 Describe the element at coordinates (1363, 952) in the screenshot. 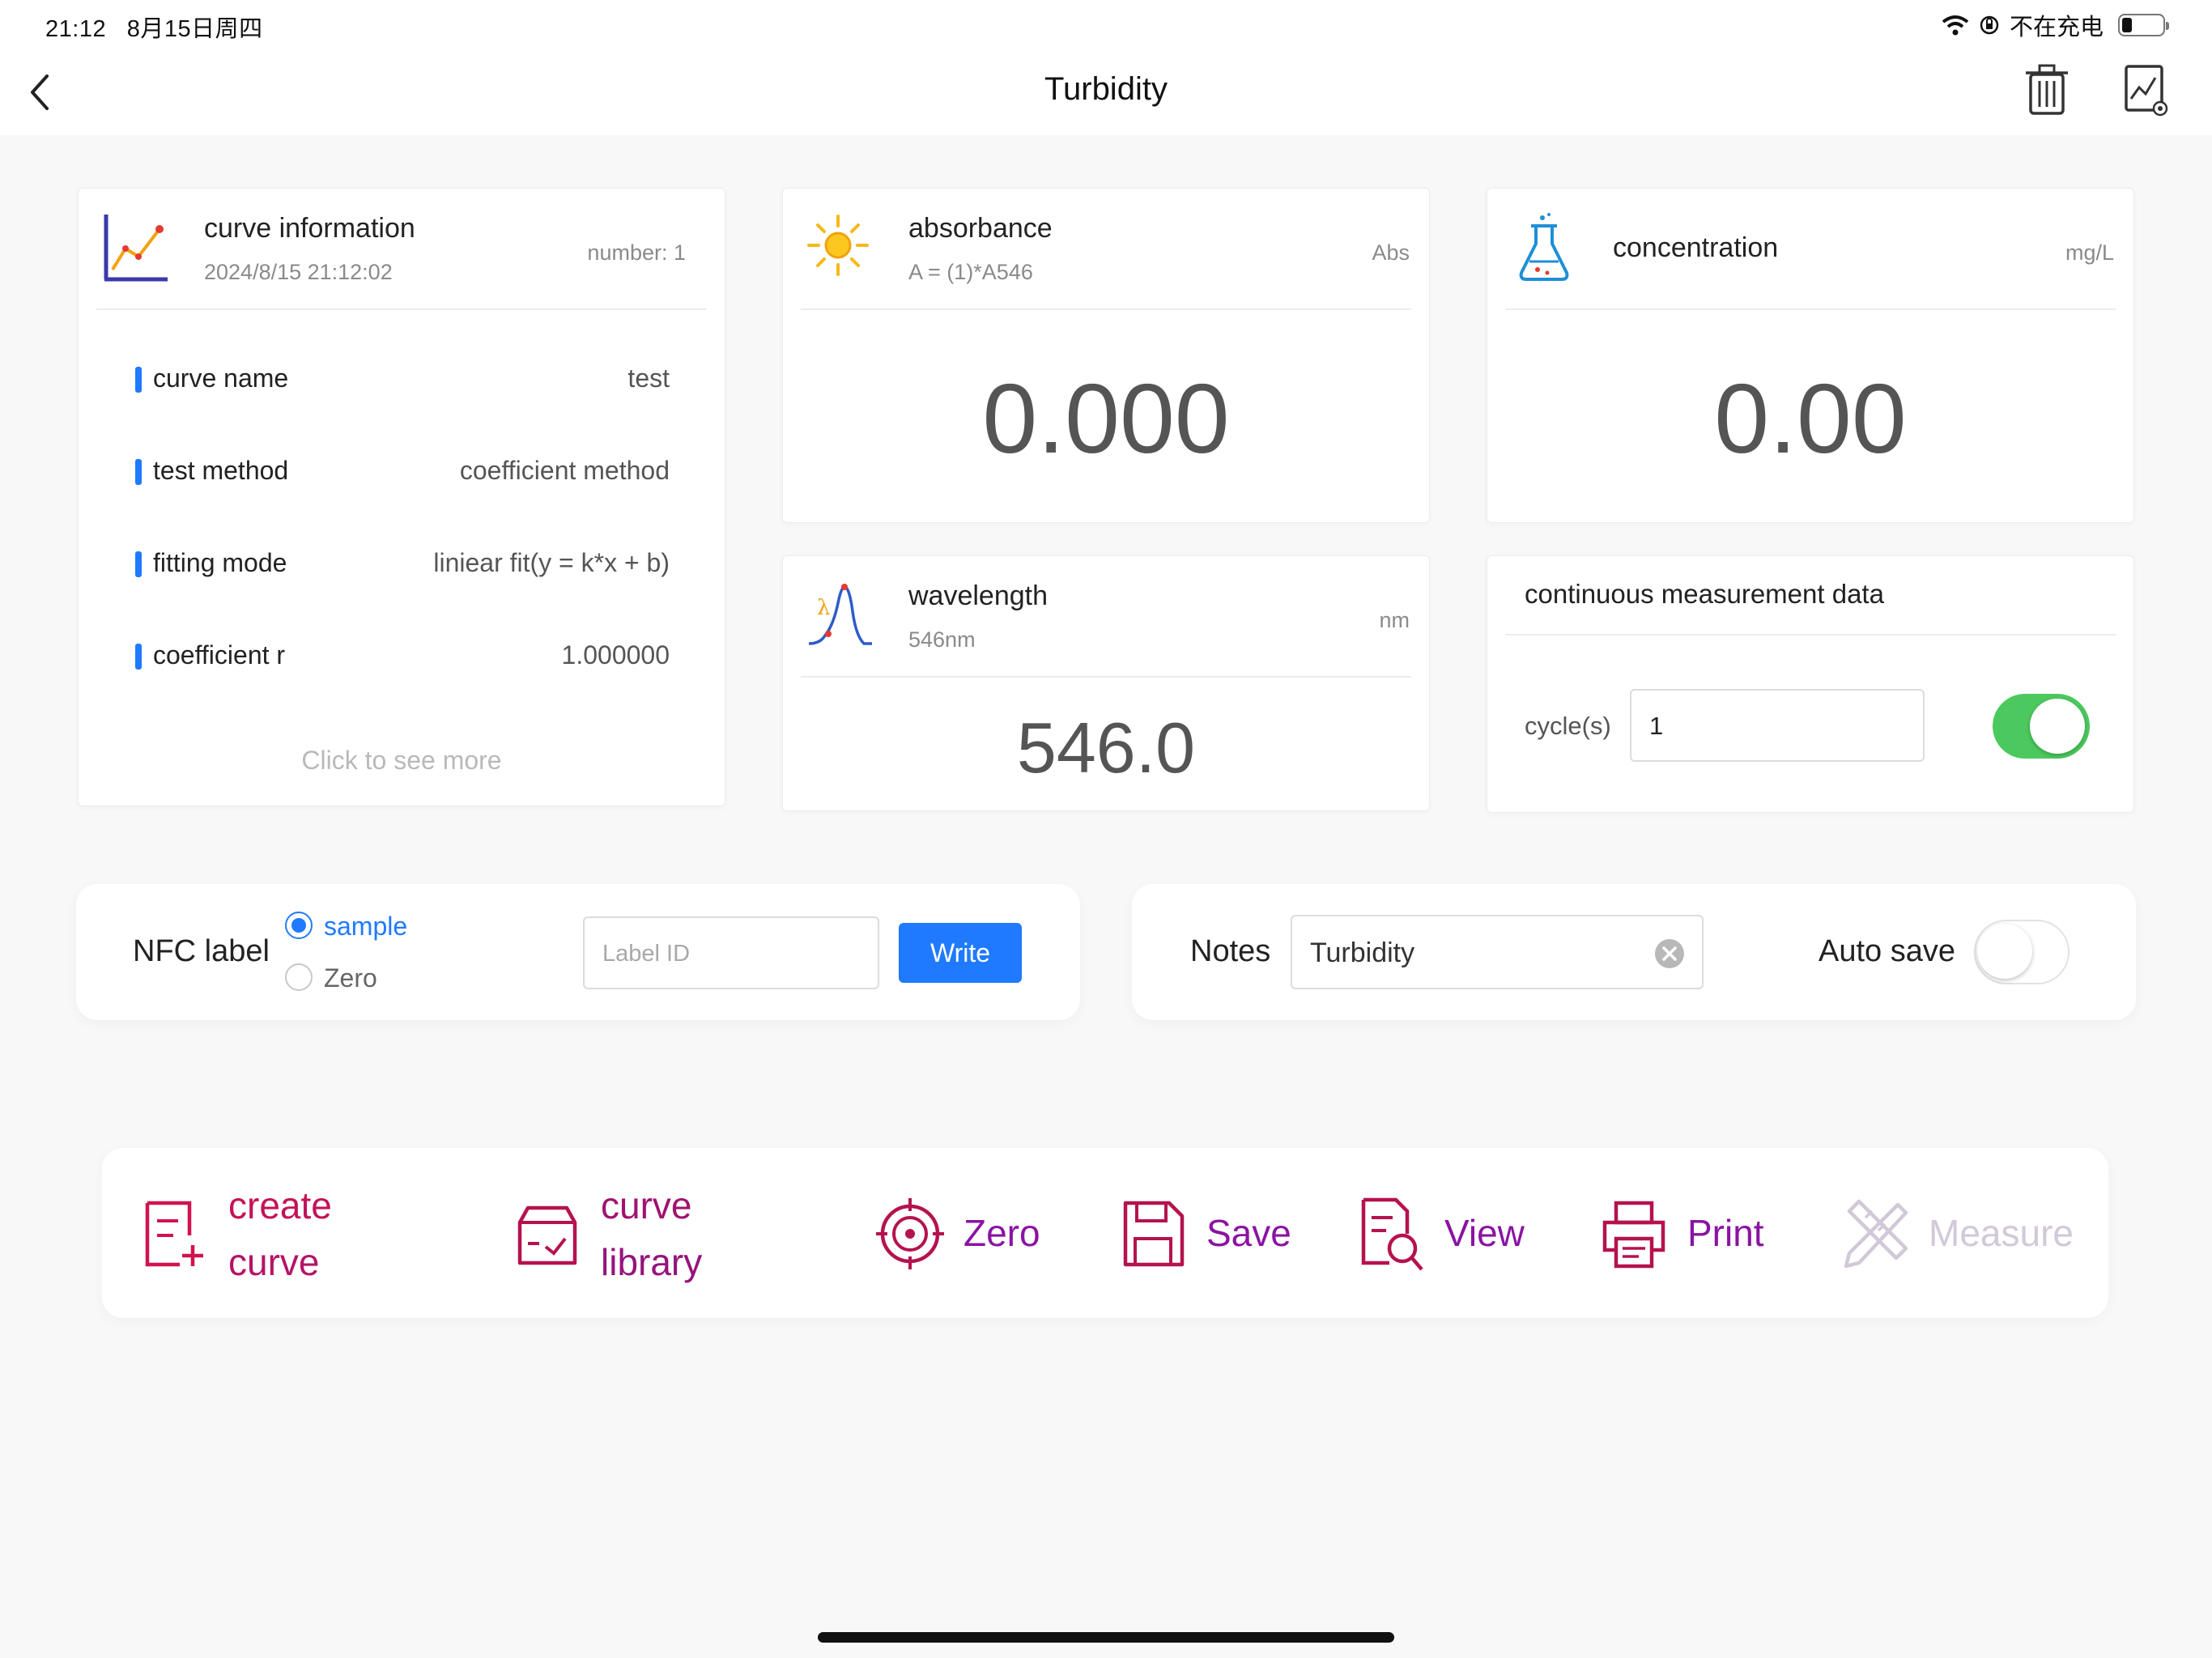

I see `notes-input-value: Turbidity` at that location.